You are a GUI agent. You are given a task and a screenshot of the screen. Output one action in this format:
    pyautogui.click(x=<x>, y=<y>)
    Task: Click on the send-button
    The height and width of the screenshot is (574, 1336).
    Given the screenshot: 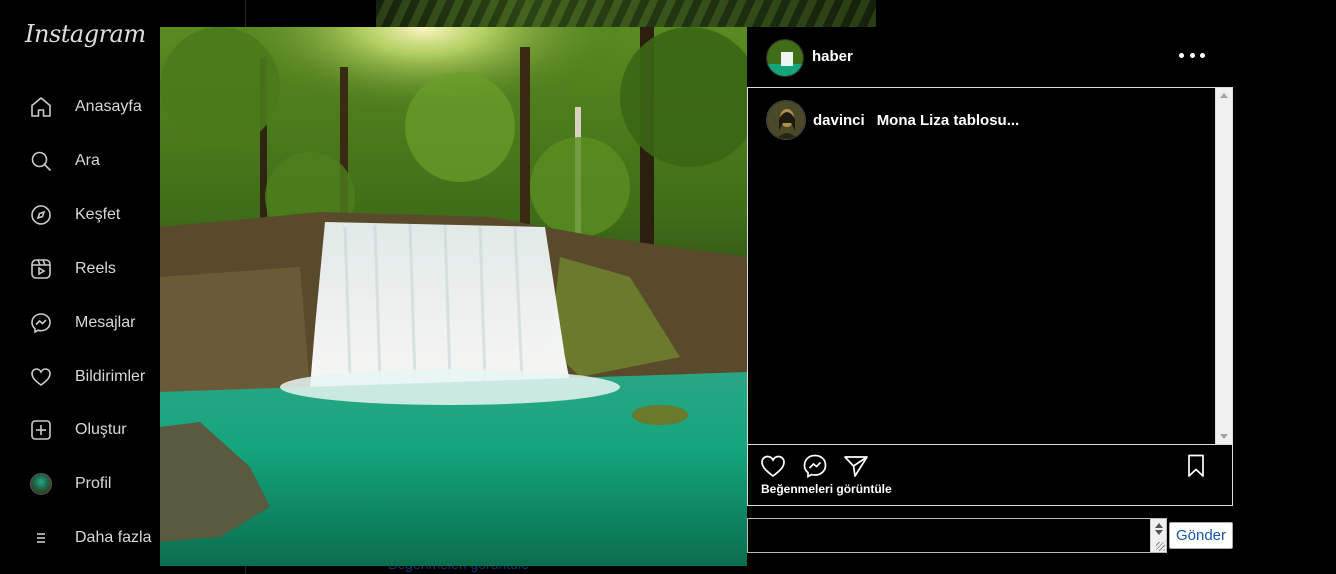 What is the action you would take?
    pyautogui.click(x=856, y=466)
    